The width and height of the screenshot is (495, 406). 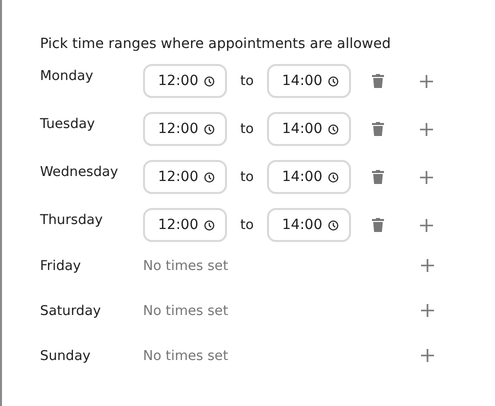 I want to click on day-label: Sunday, so click(x=66, y=356).